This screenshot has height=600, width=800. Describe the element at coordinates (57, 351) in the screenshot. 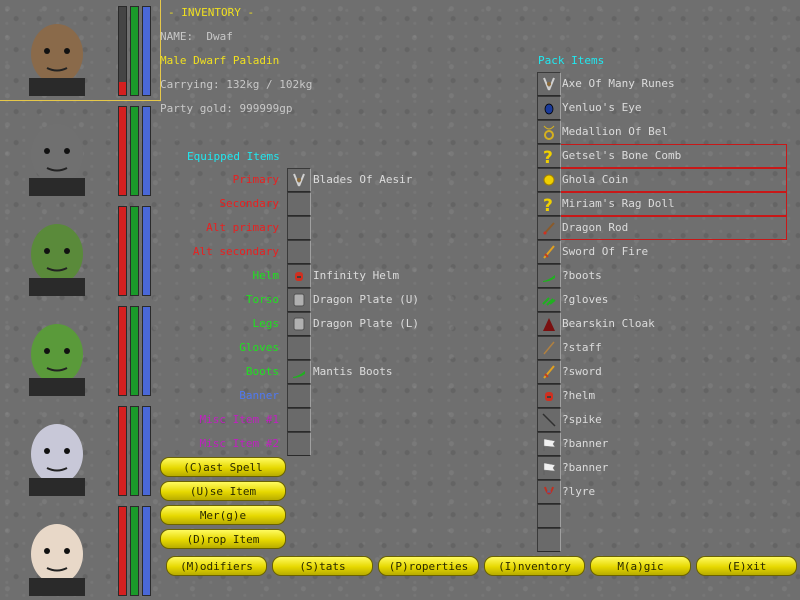

I see `portrait-goblin` at that location.